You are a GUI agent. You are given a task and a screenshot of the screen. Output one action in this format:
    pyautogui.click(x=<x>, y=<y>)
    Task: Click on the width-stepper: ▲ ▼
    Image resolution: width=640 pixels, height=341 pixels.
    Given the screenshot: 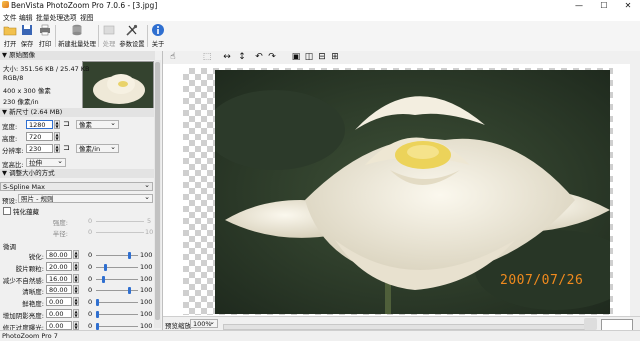 What is the action you would take?
    pyautogui.click(x=57, y=124)
    